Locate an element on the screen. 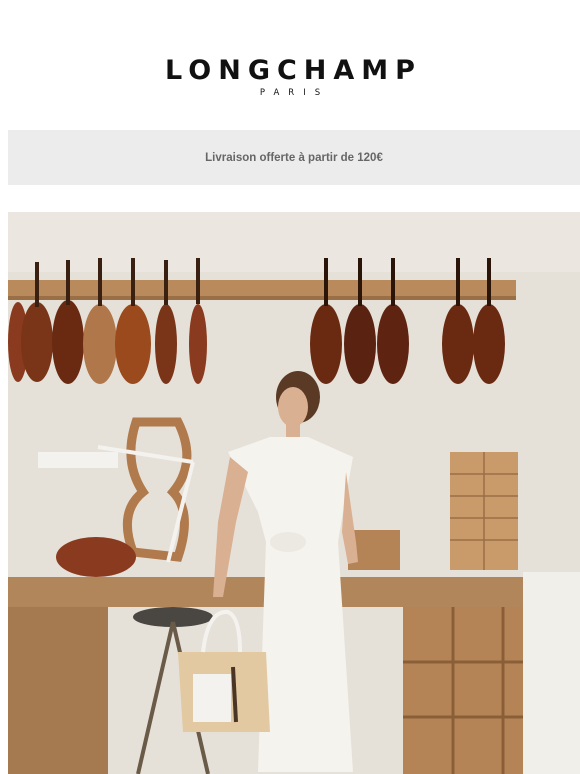 Image resolution: width=580 pixels, height=774 pixels. brand-name: LONGCHAMP is located at coordinates (293, 70).